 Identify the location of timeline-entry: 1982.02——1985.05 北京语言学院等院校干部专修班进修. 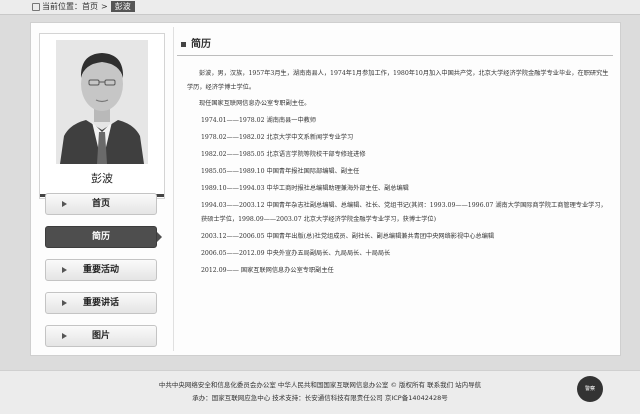
(283, 154).